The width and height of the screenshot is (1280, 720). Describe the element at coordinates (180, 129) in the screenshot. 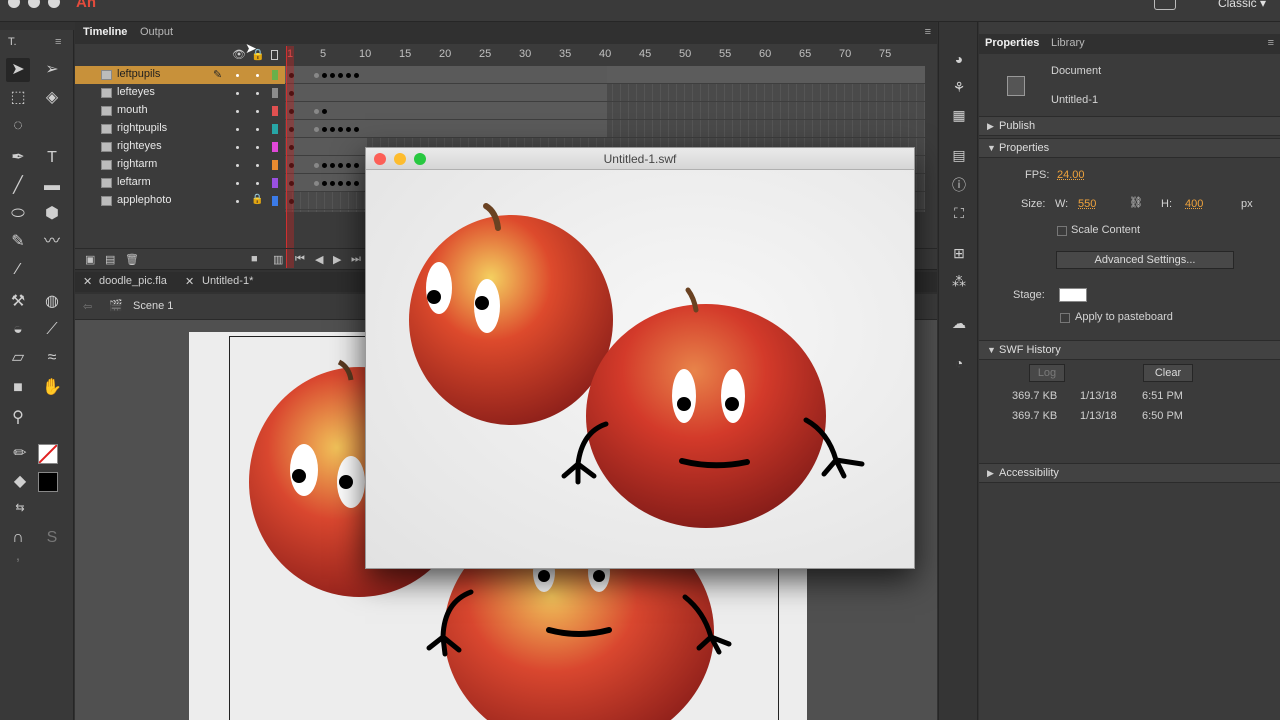

I see `layer-row: rightpupils` at that location.